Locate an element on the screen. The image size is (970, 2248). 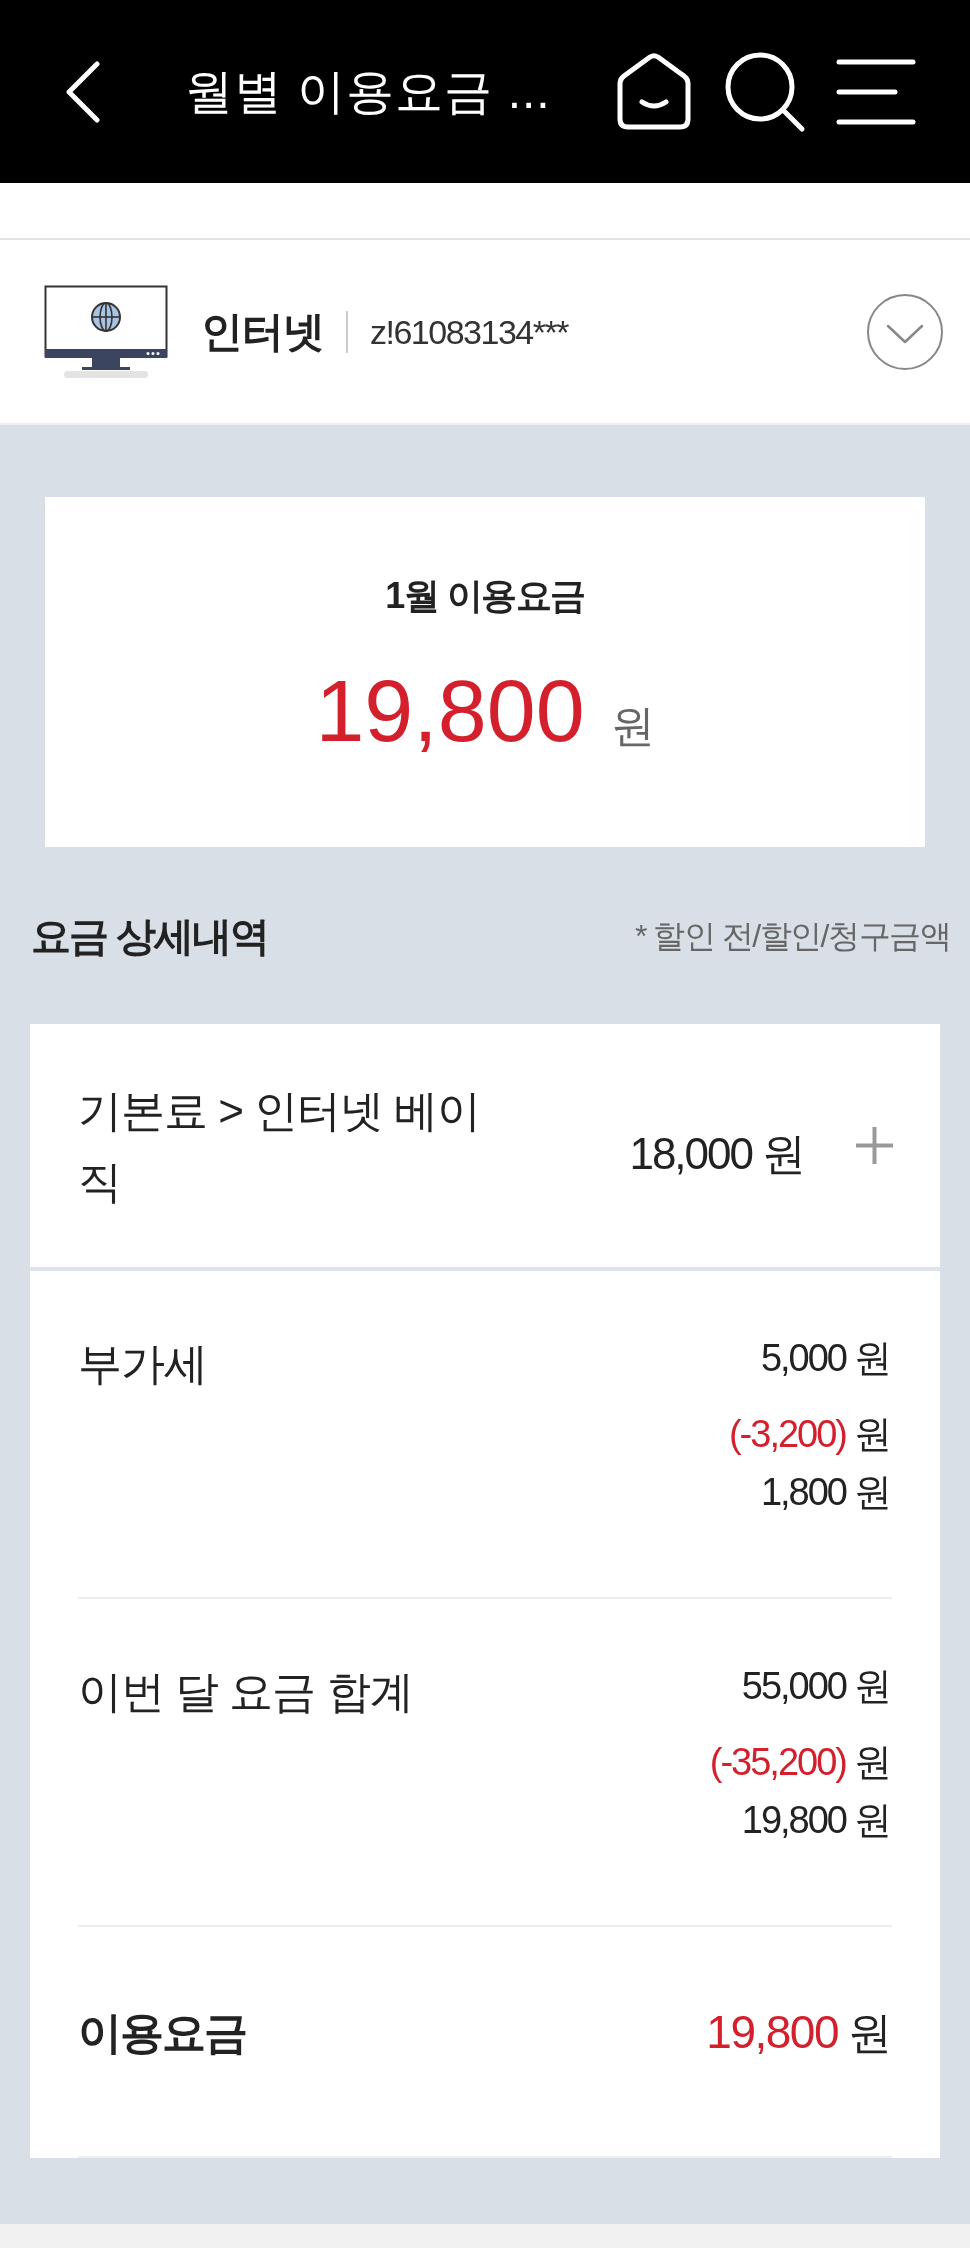
account-number: z!61083134*** is located at coordinates (469, 332).